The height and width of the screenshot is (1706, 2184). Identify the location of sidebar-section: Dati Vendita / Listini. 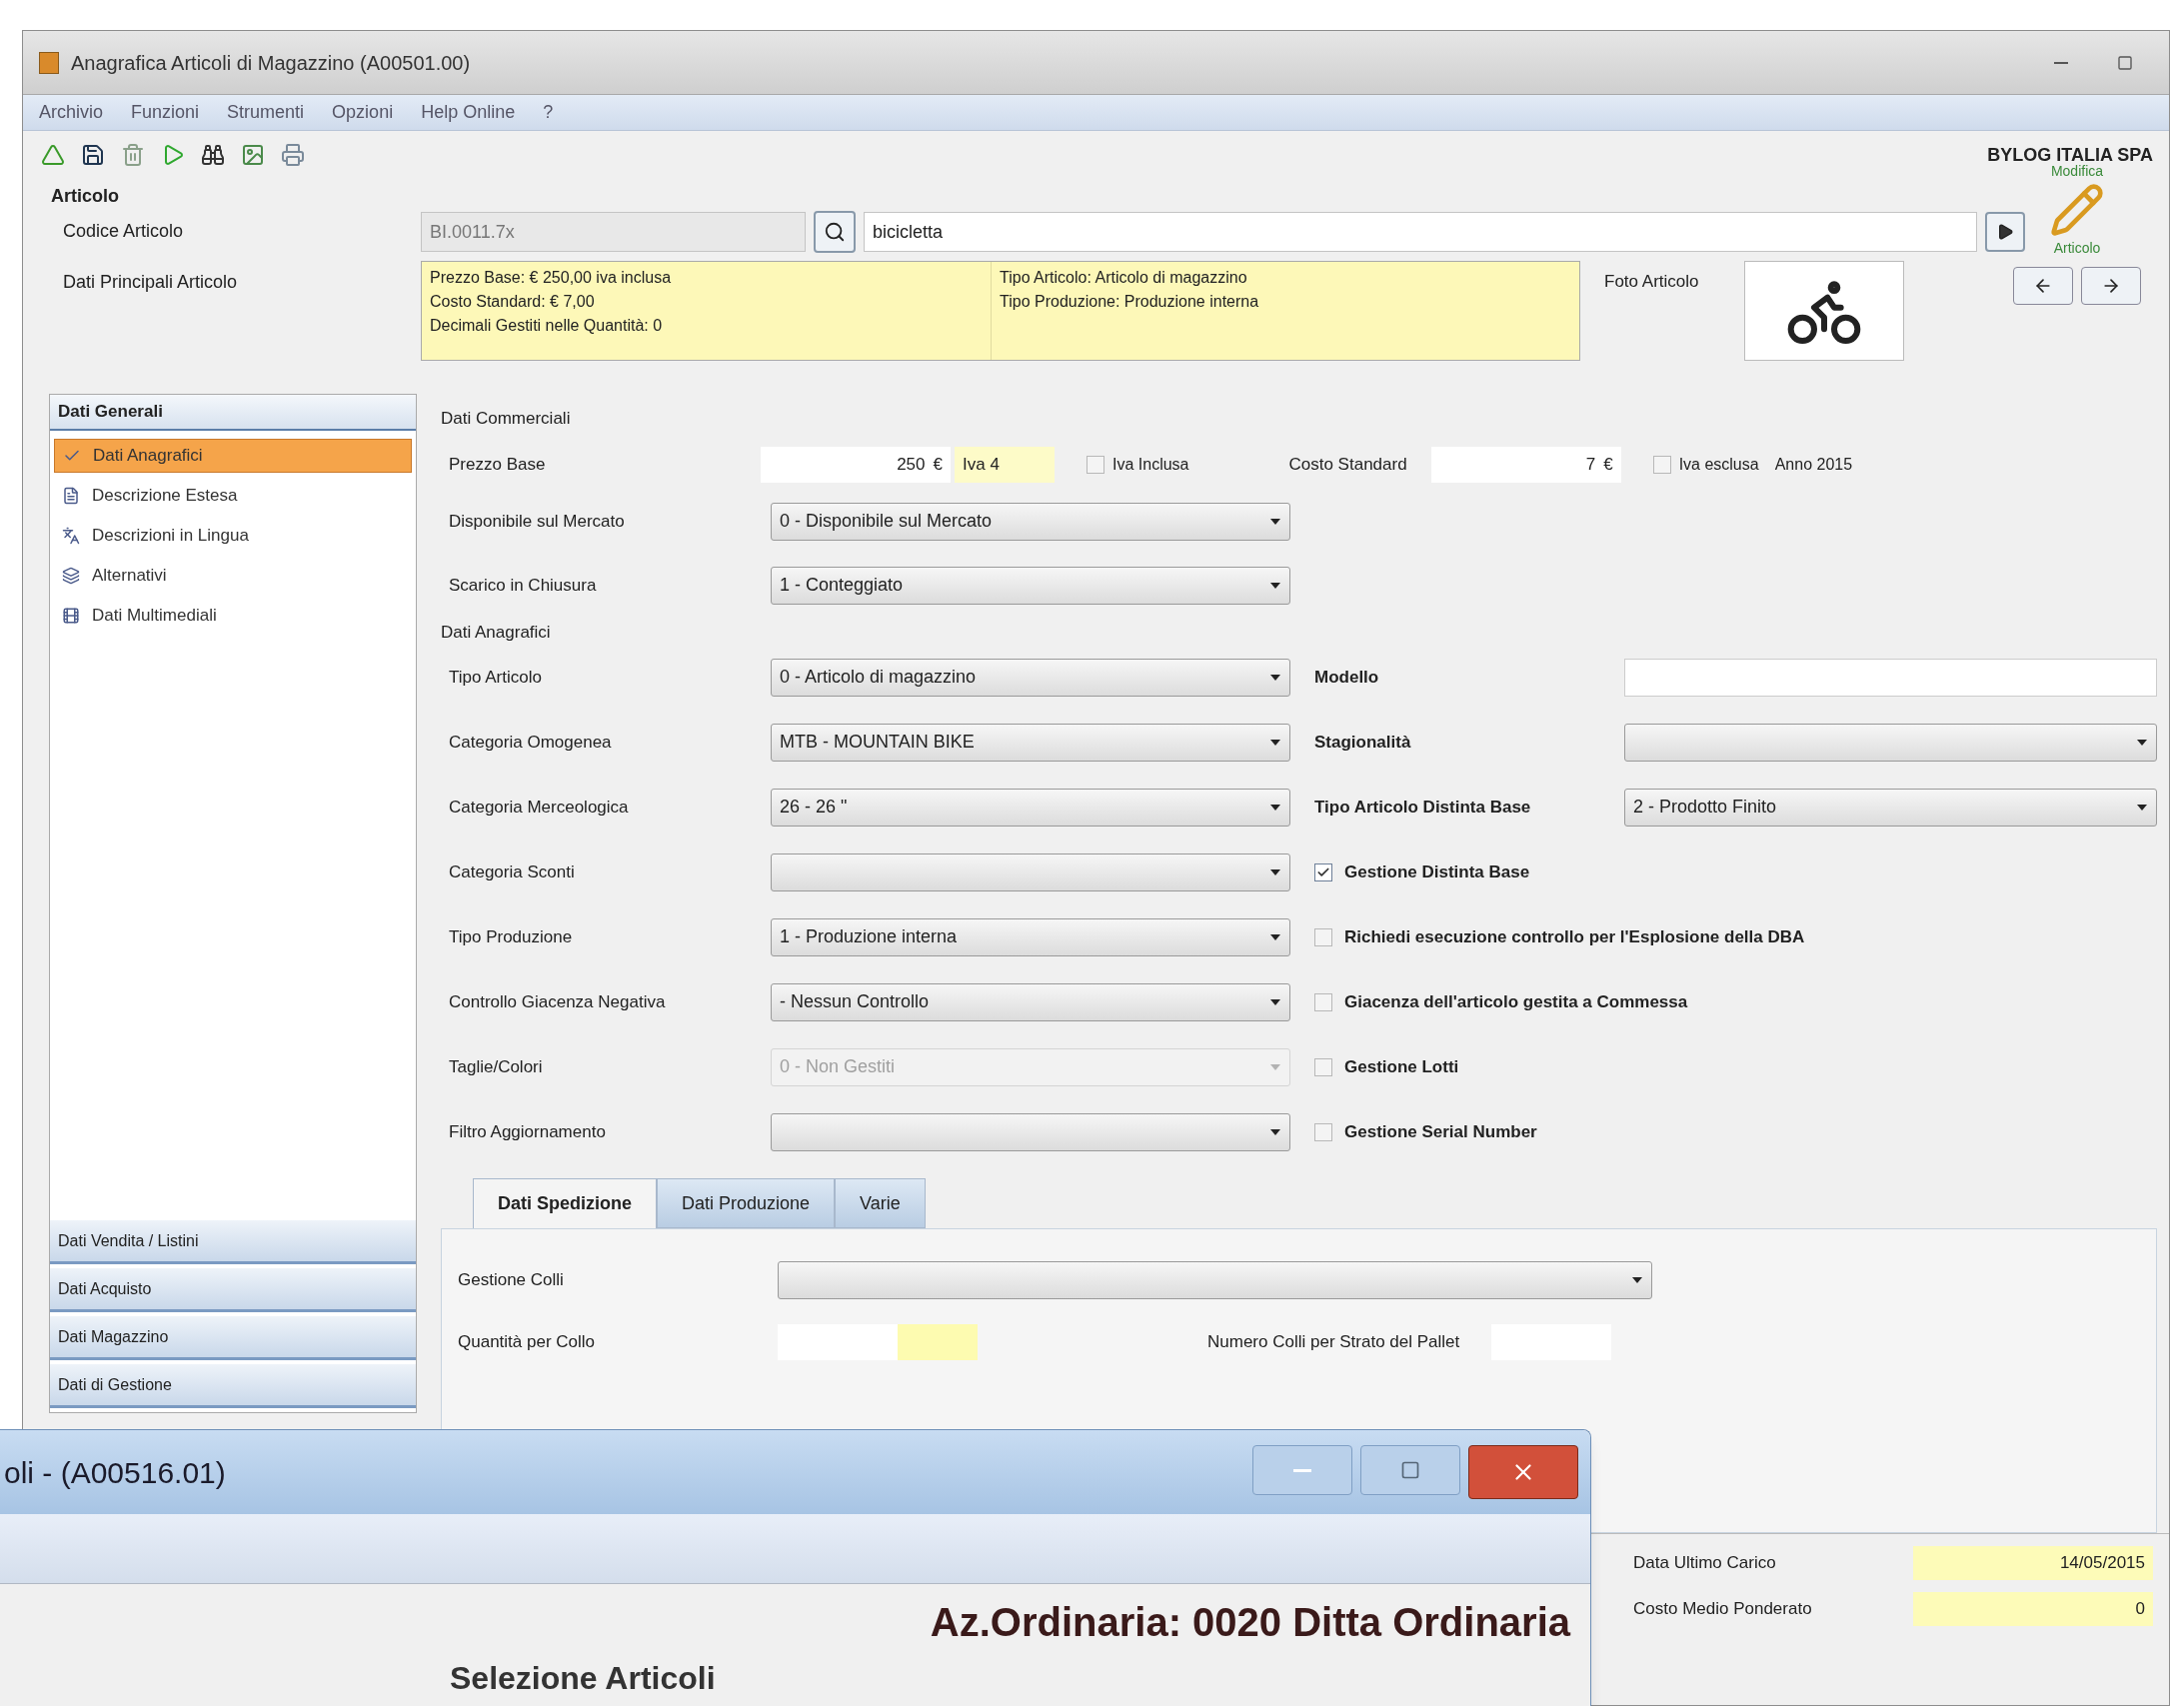
(233, 1242).